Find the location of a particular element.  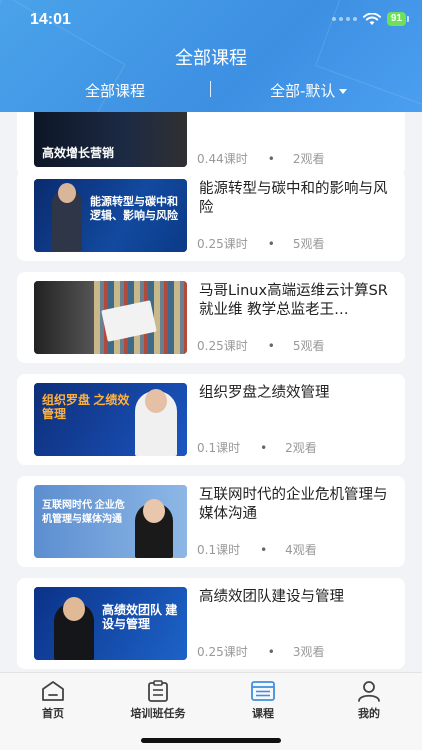

status-bar: 14:01 91 is located at coordinates (211, 20).